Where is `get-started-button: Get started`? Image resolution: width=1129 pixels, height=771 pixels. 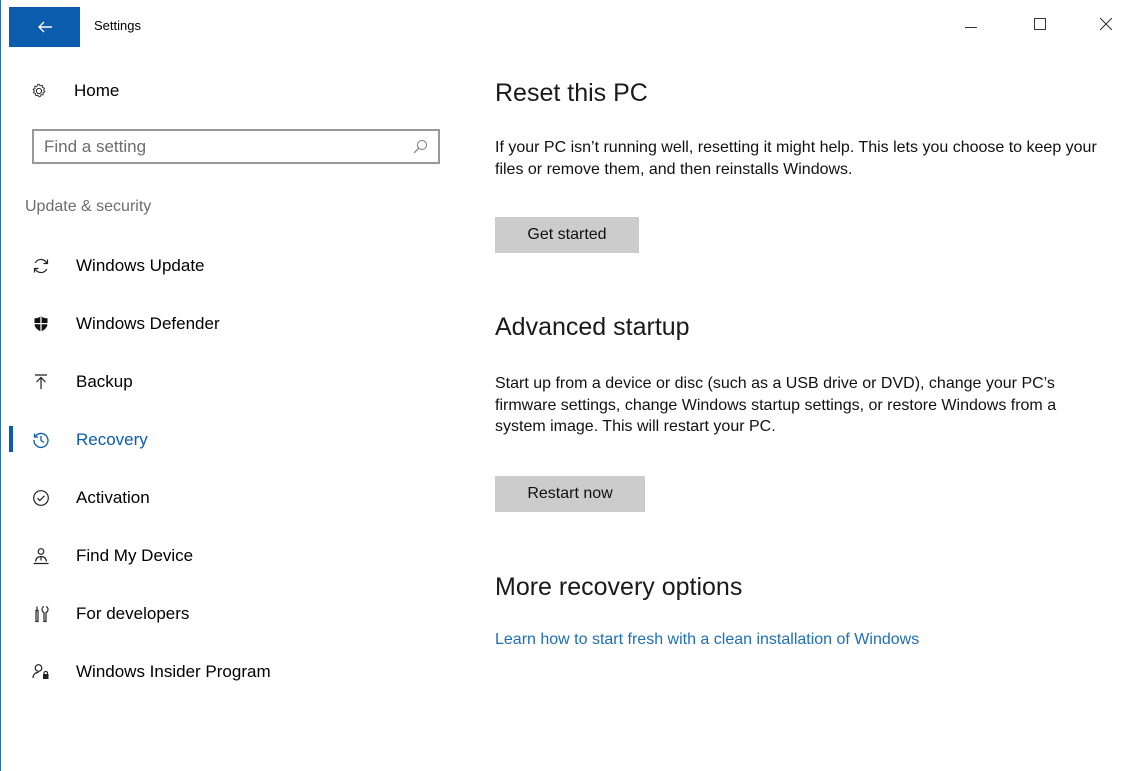 get-started-button: Get started is located at coordinates (567, 235).